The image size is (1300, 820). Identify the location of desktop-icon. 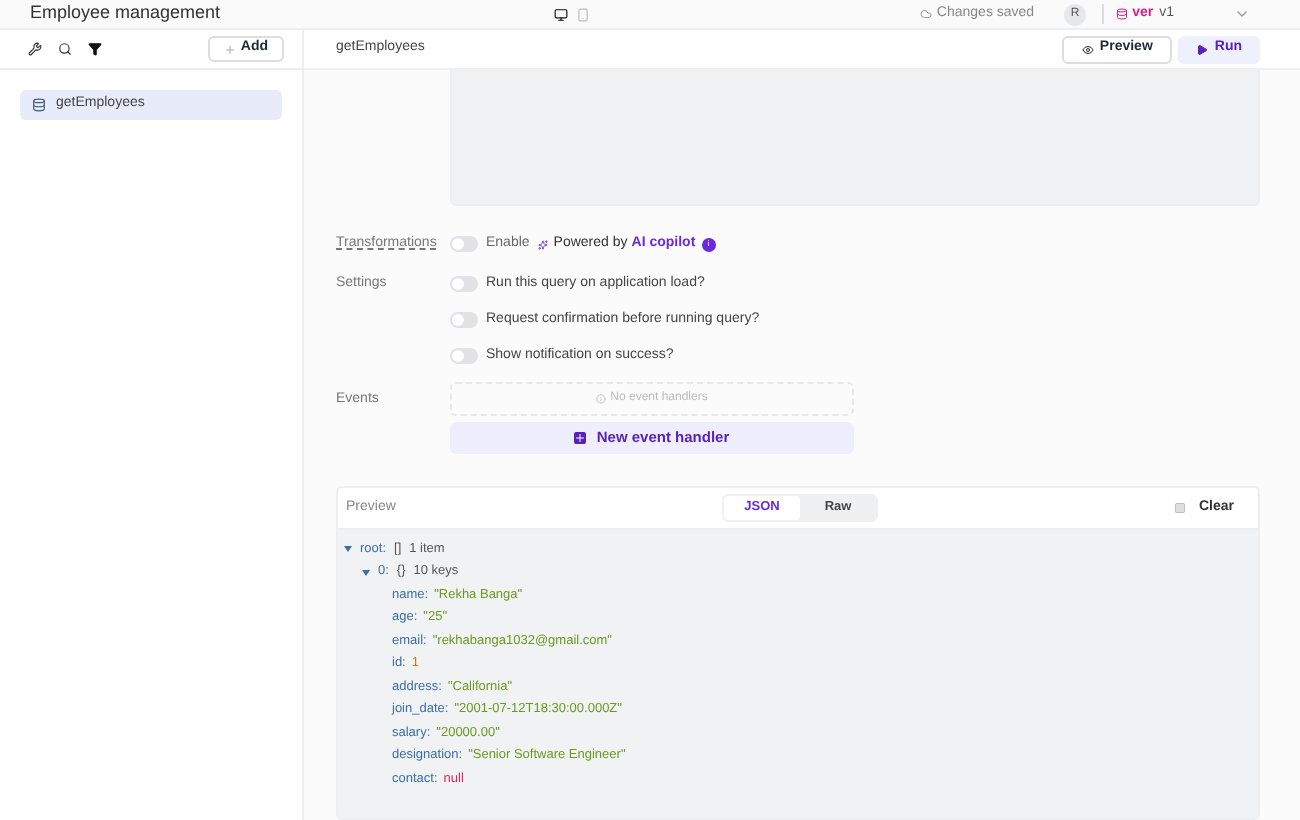
(561, 14).